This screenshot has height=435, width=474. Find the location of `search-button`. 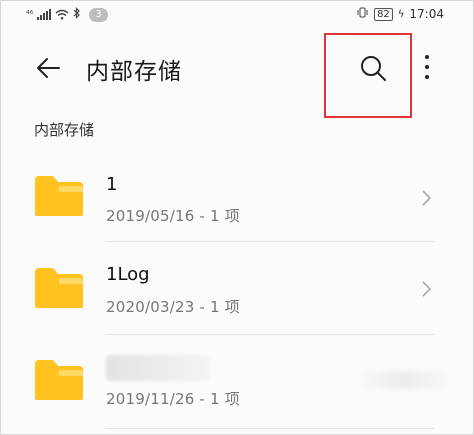

search-button is located at coordinates (373, 70).